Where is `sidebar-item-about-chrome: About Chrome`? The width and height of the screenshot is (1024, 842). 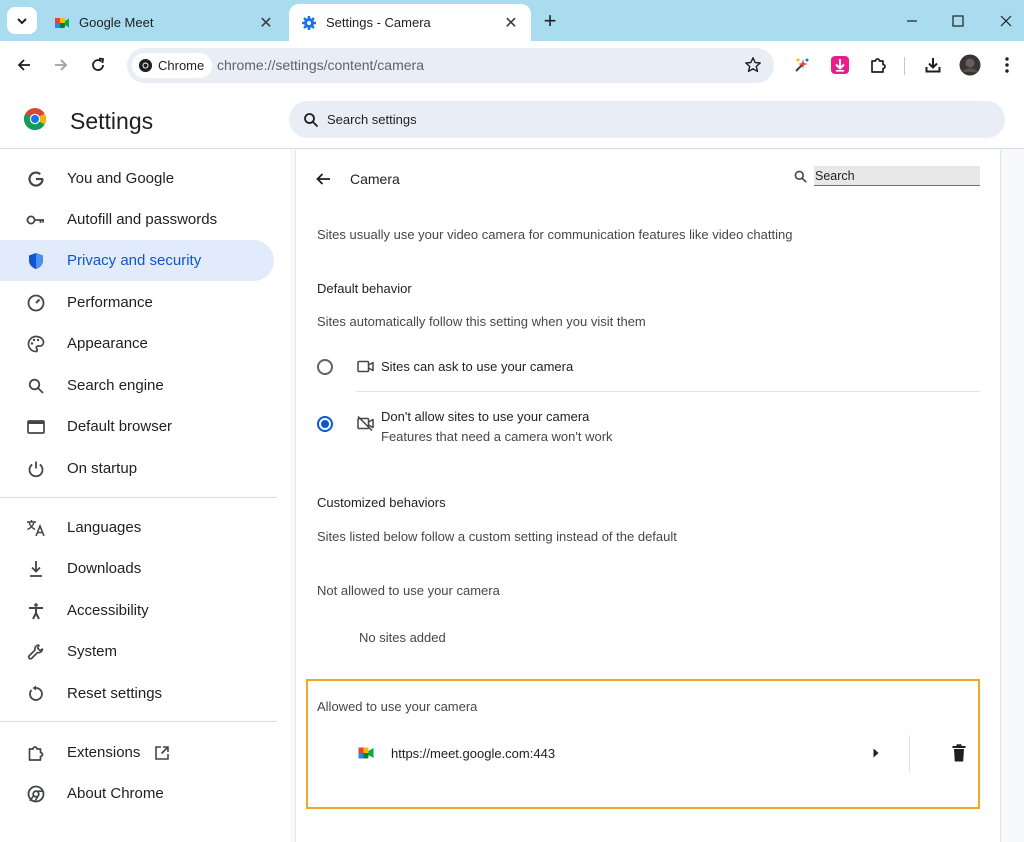 sidebar-item-about-chrome: About Chrome is located at coordinates (137, 793).